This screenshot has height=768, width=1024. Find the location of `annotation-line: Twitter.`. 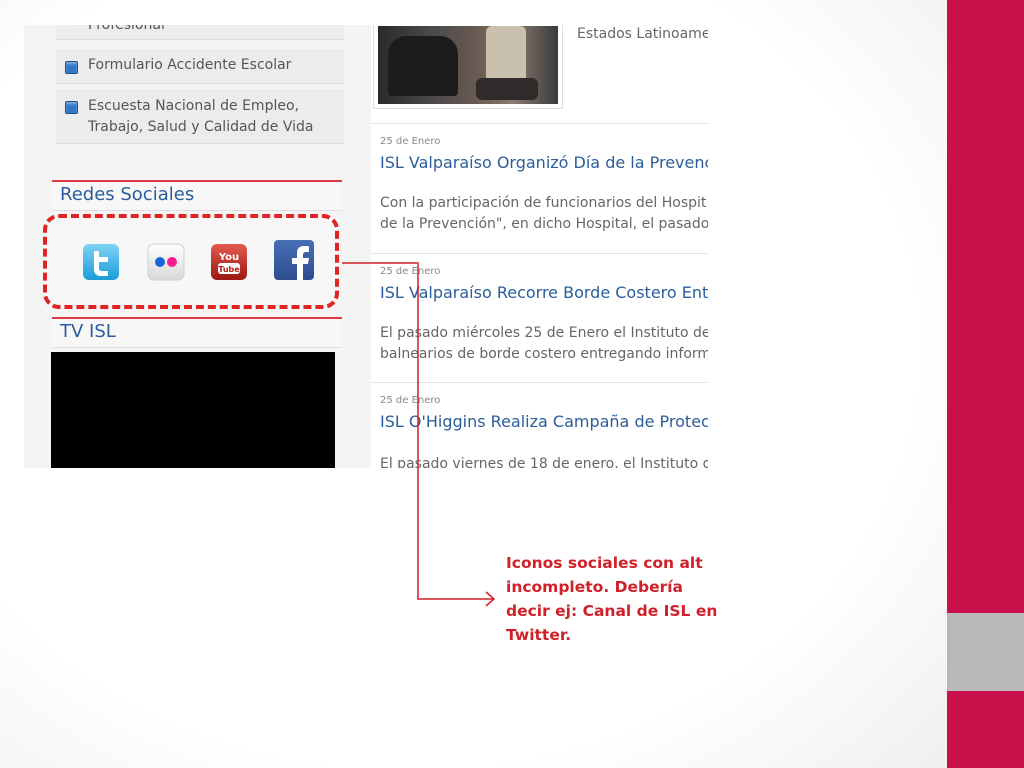

annotation-line: Twitter. is located at coordinates (539, 635).